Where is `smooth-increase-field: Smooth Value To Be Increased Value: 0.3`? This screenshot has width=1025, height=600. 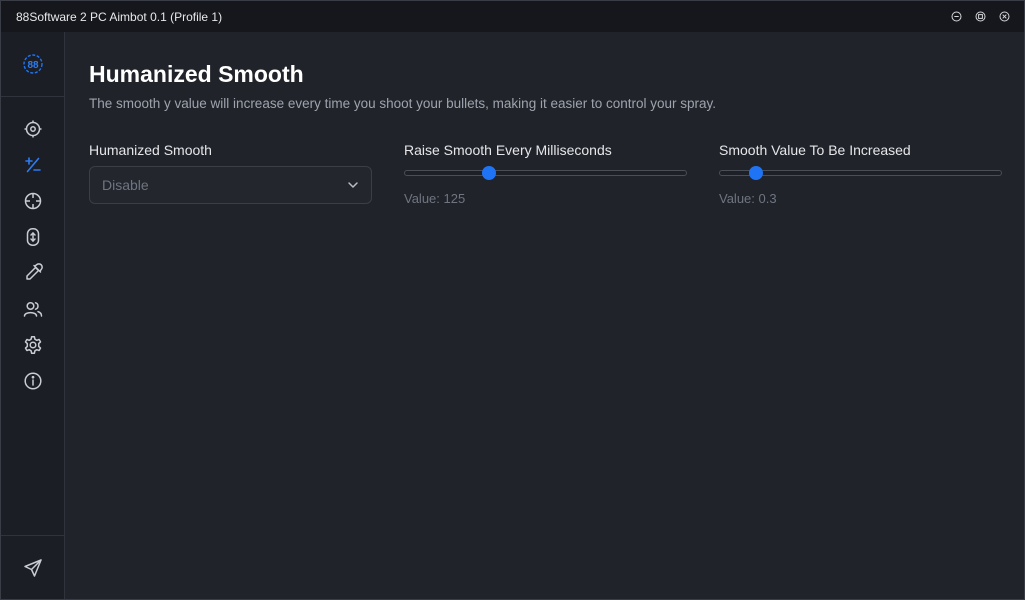 smooth-increase-field: Smooth Value To Be Increased Value: 0.3 is located at coordinates (860, 174).